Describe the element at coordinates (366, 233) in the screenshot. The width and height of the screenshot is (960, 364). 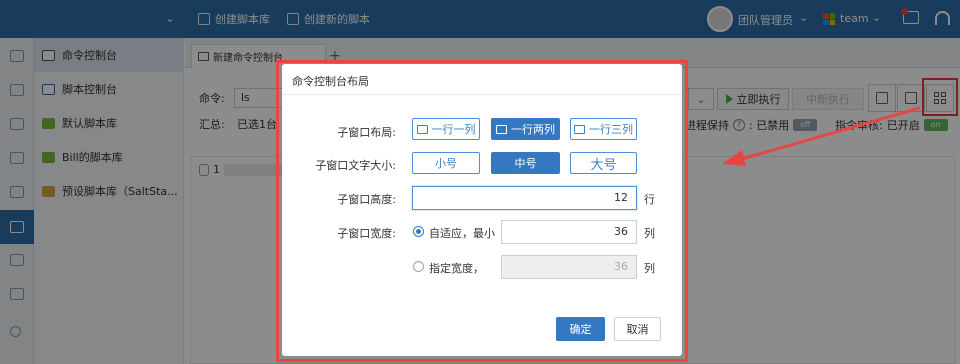
I see `width-label: 子窗口宽度:` at that location.